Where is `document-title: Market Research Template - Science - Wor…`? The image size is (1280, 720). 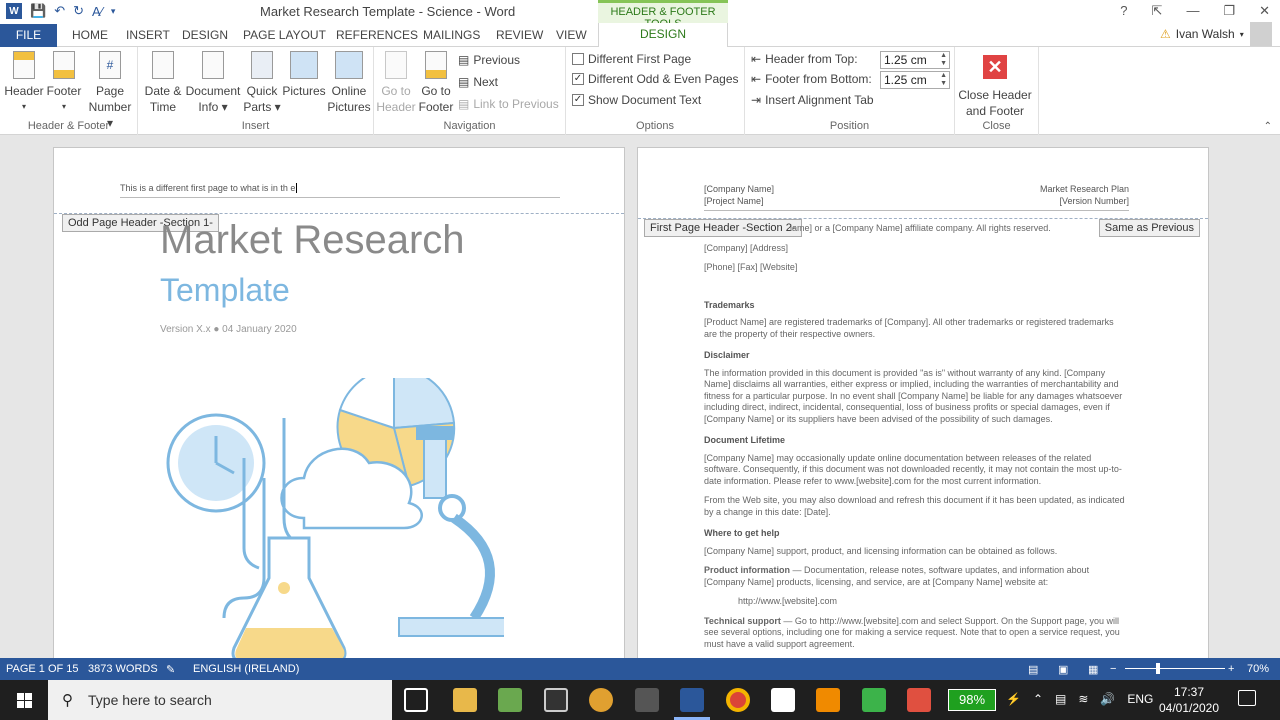
document-title: Market Research Template - Science - Wor… is located at coordinates (388, 11).